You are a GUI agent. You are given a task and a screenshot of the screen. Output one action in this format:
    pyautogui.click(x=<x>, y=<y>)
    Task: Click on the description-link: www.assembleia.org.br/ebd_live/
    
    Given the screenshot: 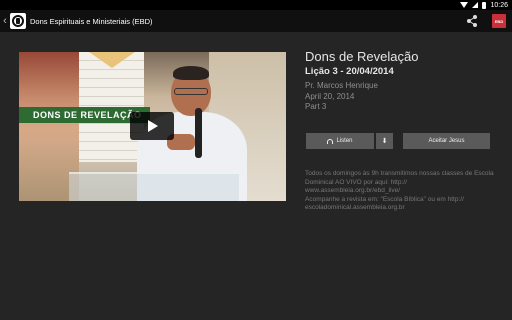 What is the action you would take?
    pyautogui.click(x=405, y=191)
    